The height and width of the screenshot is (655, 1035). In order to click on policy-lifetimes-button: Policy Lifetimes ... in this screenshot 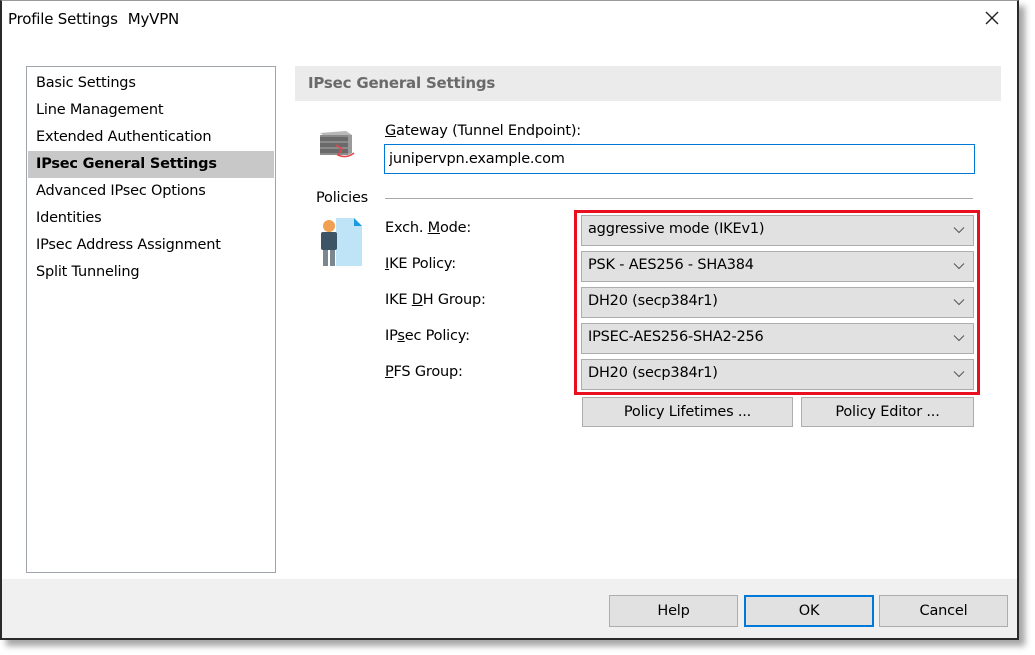, I will do `click(687, 412)`.